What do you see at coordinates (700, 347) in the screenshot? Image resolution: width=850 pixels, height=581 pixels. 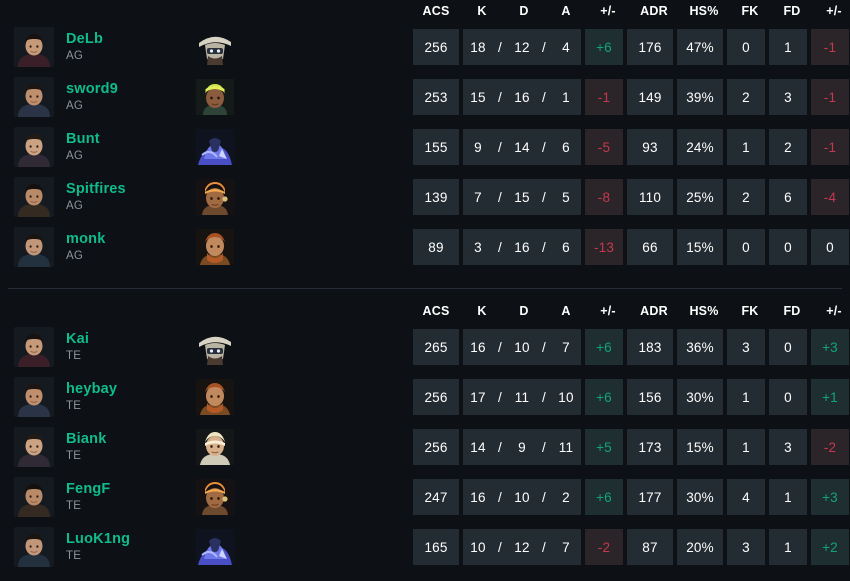 I see `stat-headshot-pct: 36%` at bounding box center [700, 347].